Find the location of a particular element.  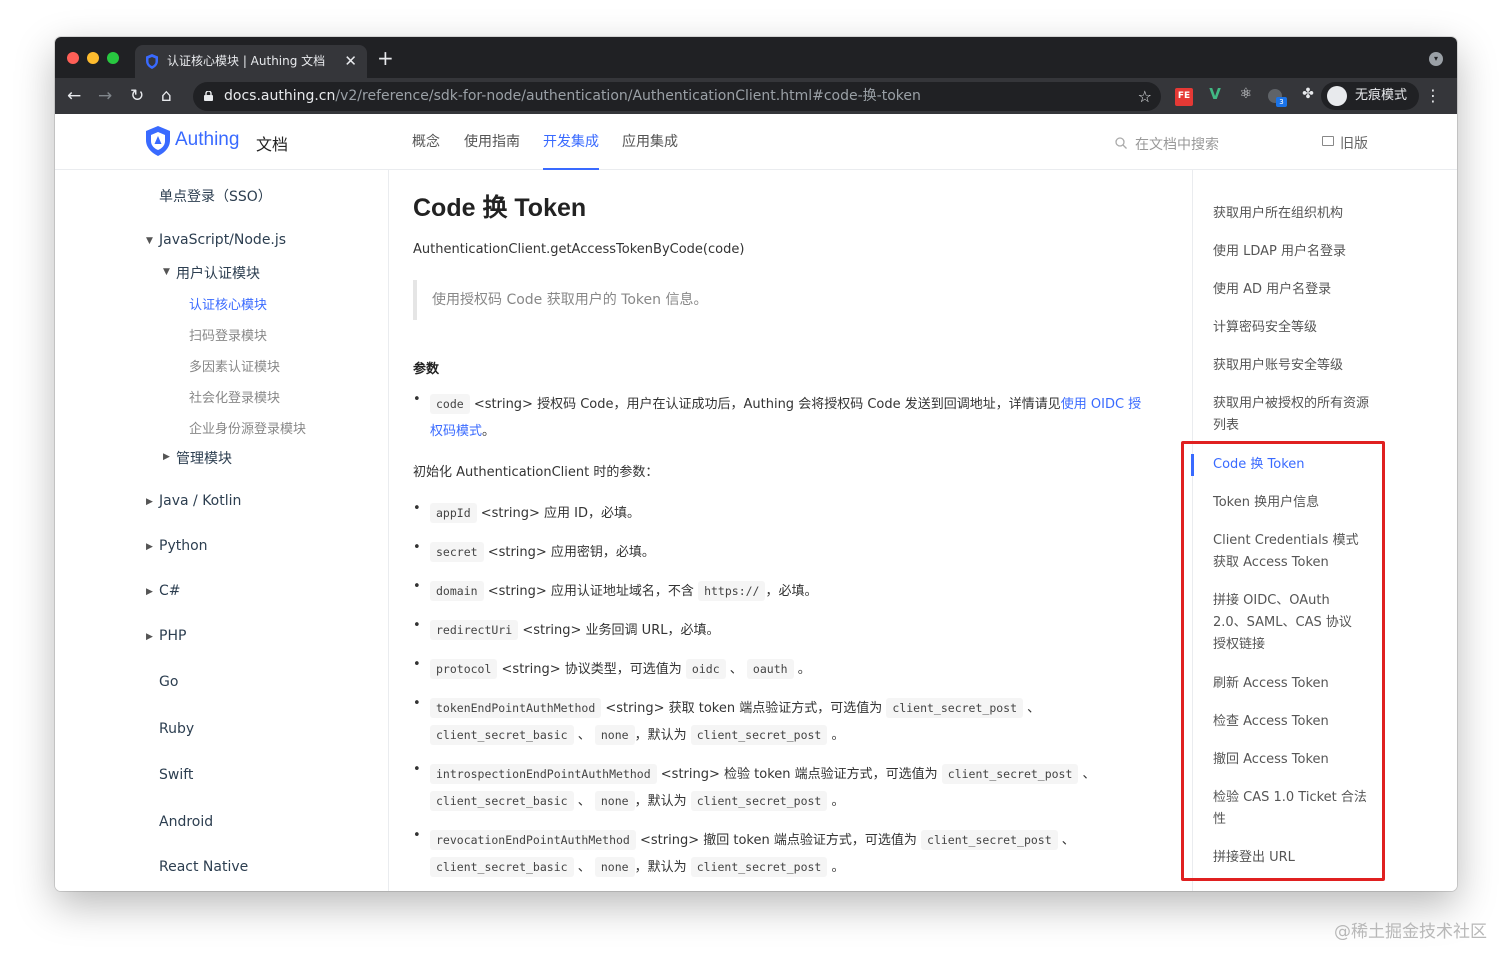

tab-close-icon: ✕ is located at coordinates (350, 61).